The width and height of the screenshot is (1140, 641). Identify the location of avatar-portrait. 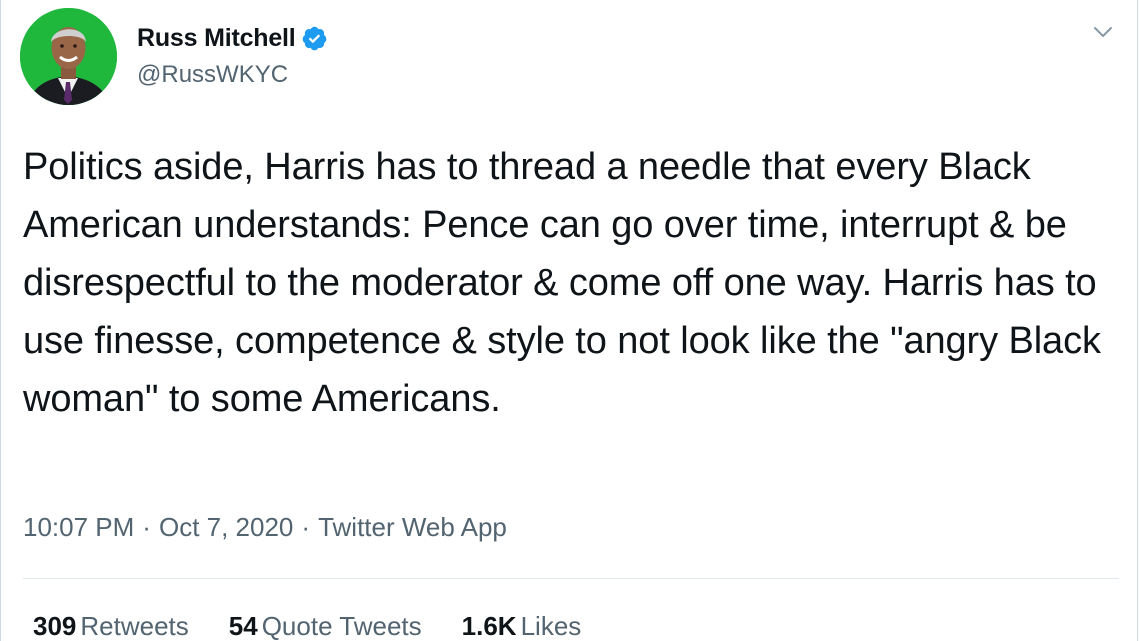
(68, 56).